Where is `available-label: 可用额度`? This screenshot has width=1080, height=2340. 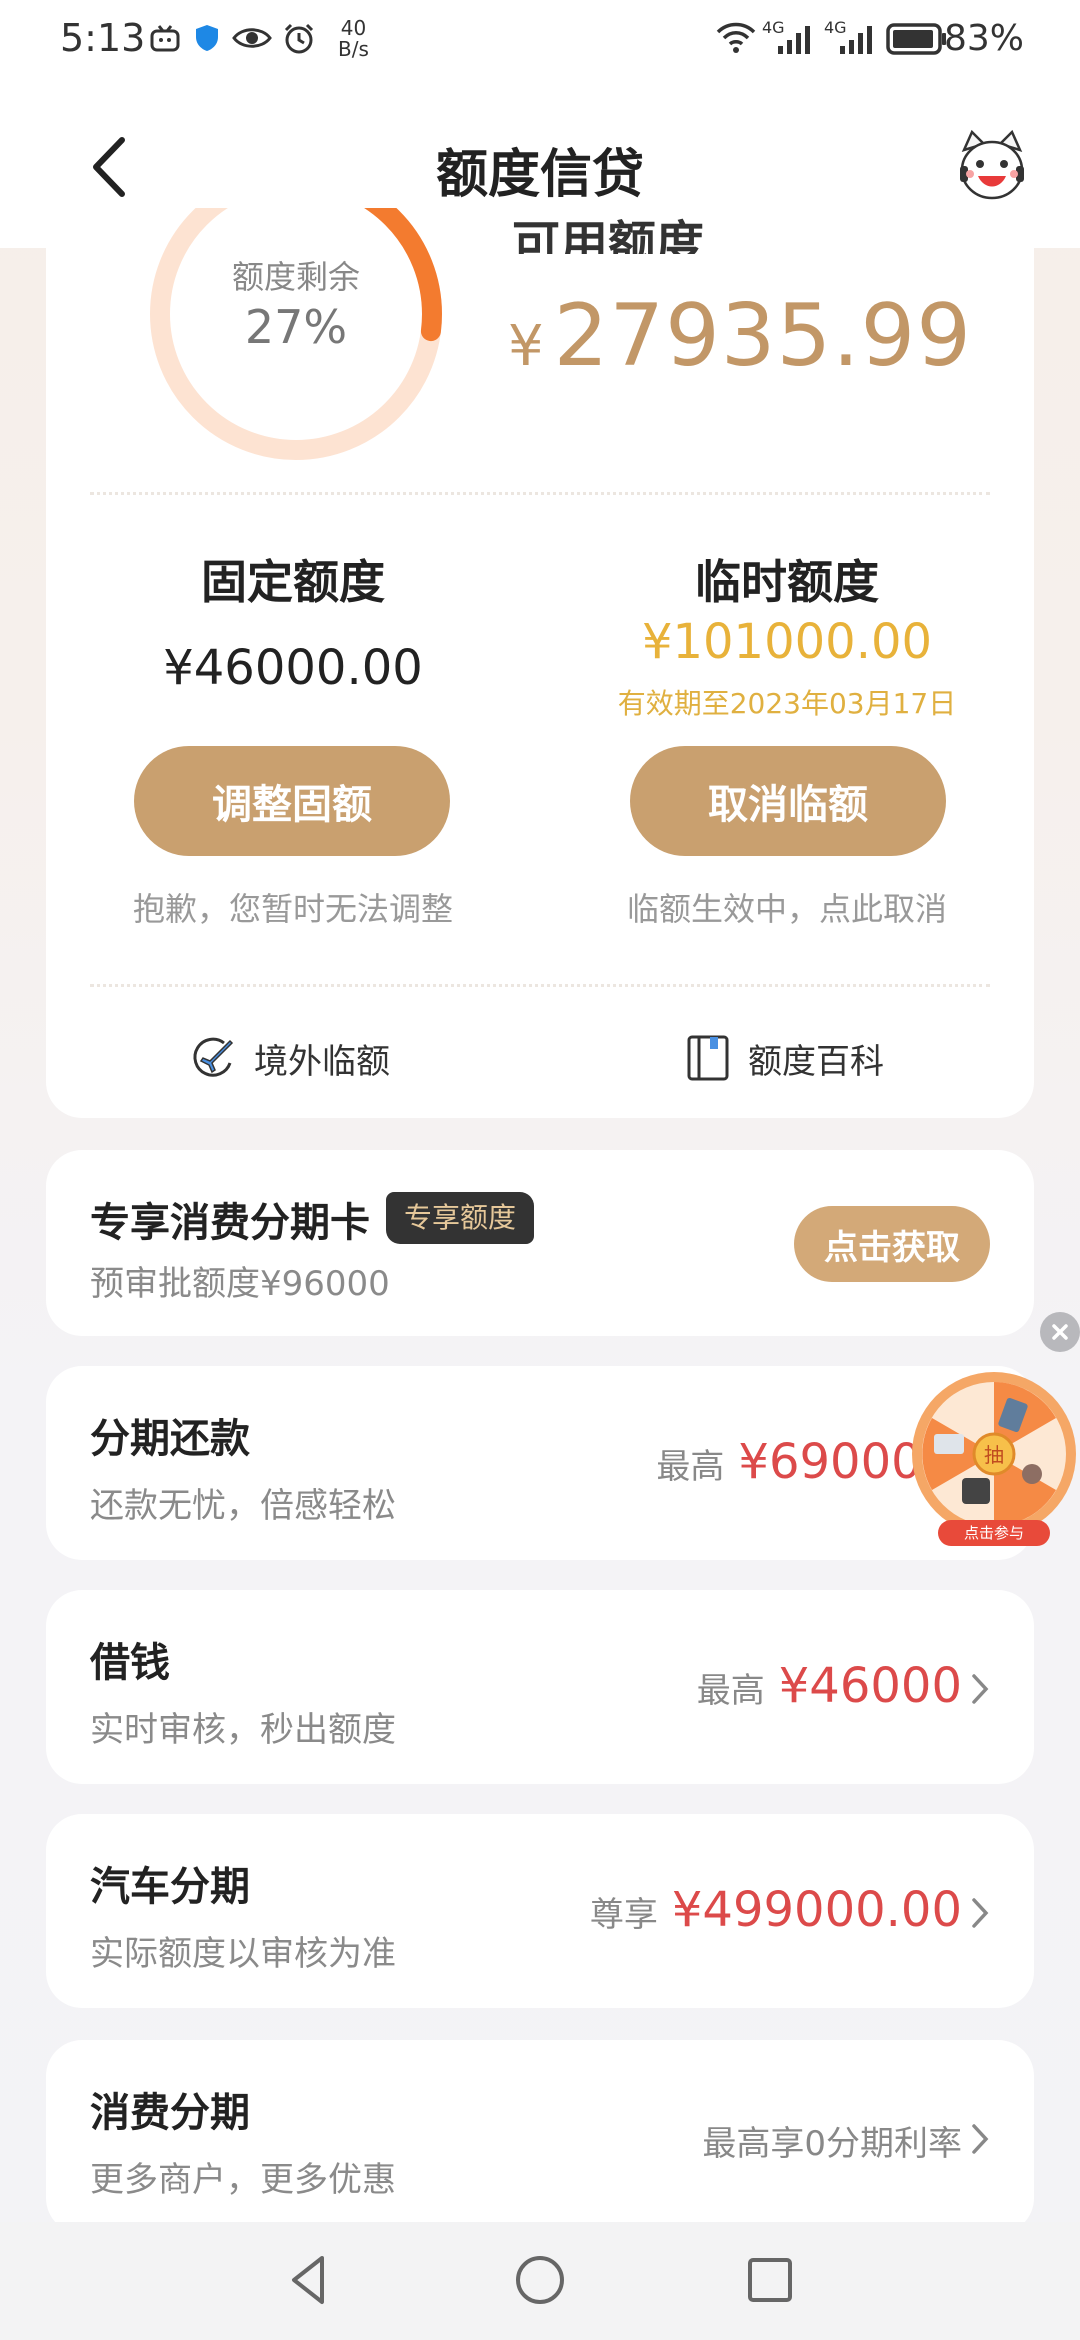 available-label: 可用额度 is located at coordinates (608, 235).